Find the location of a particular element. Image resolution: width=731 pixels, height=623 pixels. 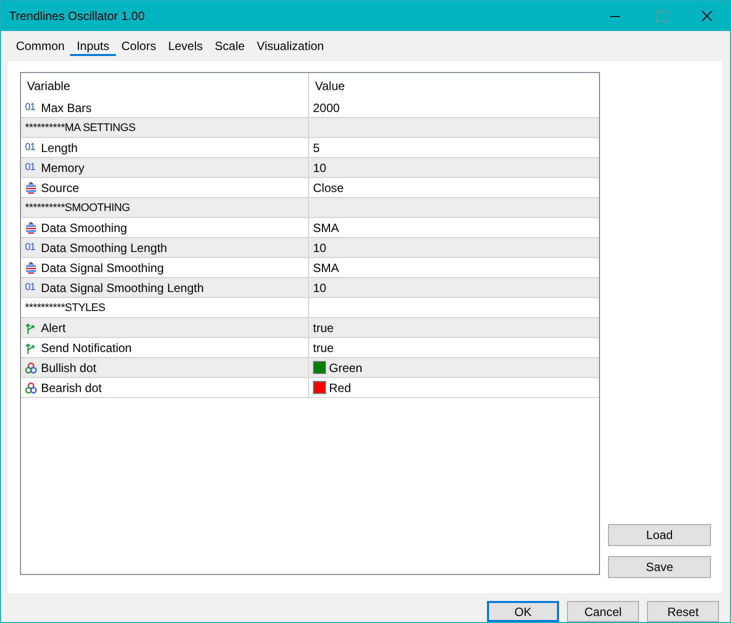

variable-name: Source is located at coordinates (60, 187).